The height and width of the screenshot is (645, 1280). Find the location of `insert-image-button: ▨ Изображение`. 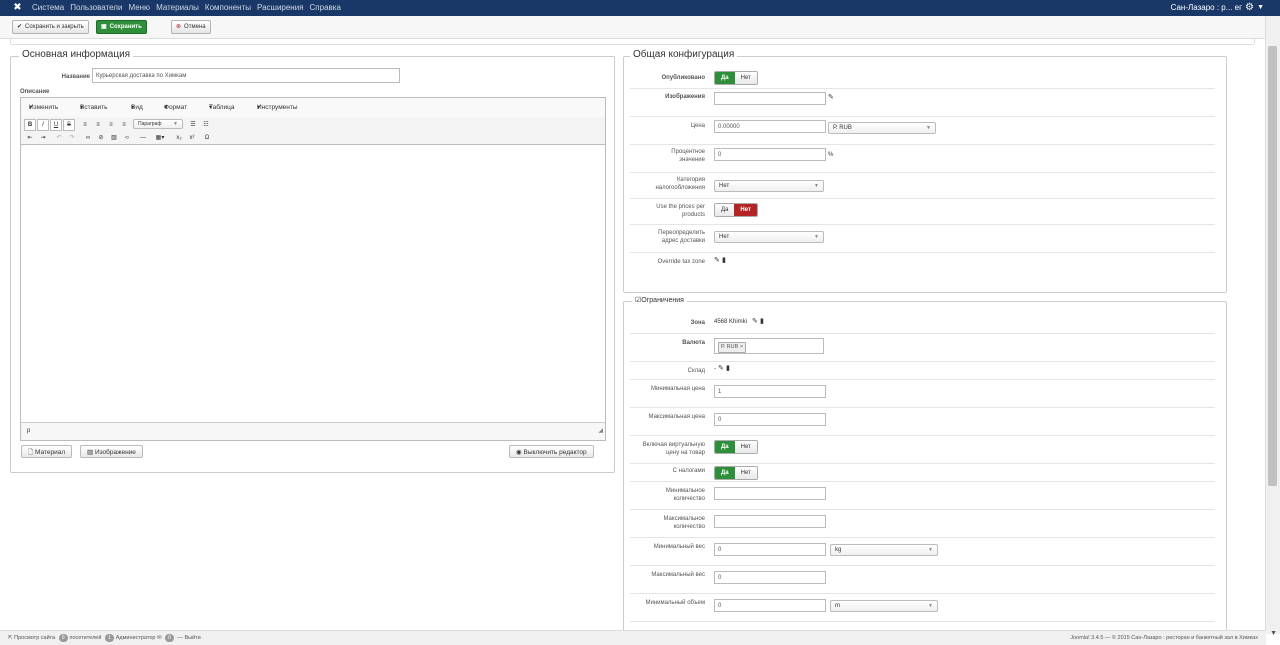

insert-image-button: ▨ Изображение is located at coordinates (111, 451).